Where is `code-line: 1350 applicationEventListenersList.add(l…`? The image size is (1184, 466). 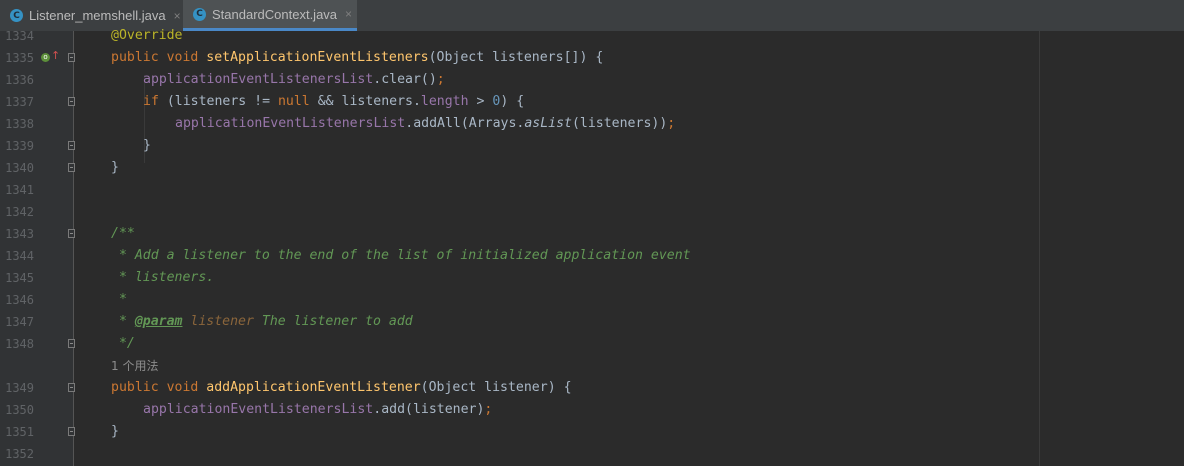 code-line: 1350 applicationEventListenersList.add(l… is located at coordinates (592, 410).